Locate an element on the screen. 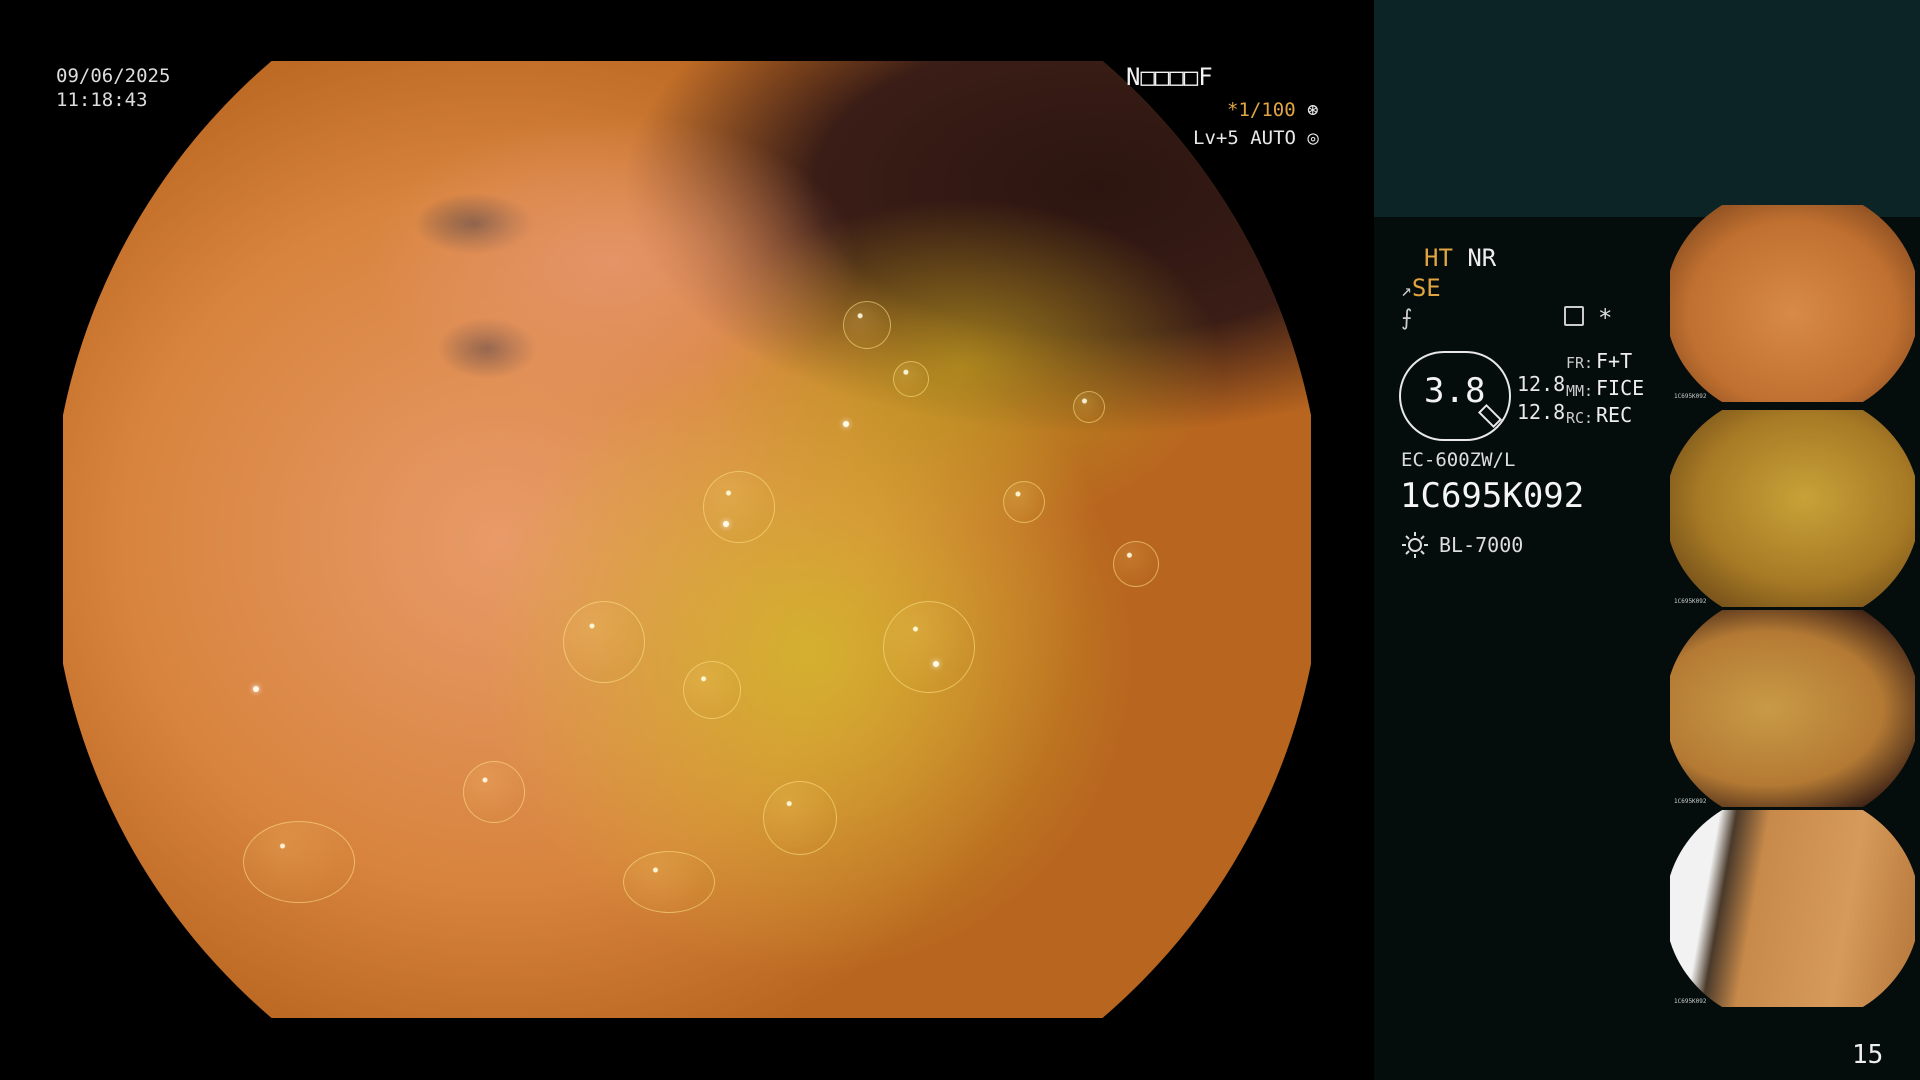 The image size is (1920, 1080). level-readout: Lv+5 AUTO ◎ is located at coordinates (1256, 138).